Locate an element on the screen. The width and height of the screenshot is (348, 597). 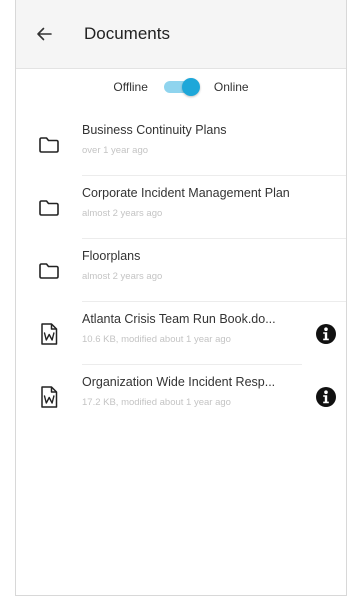
item-subtitle: 10.6 KB, modified about 1 year ago is located at coordinates (156, 339).